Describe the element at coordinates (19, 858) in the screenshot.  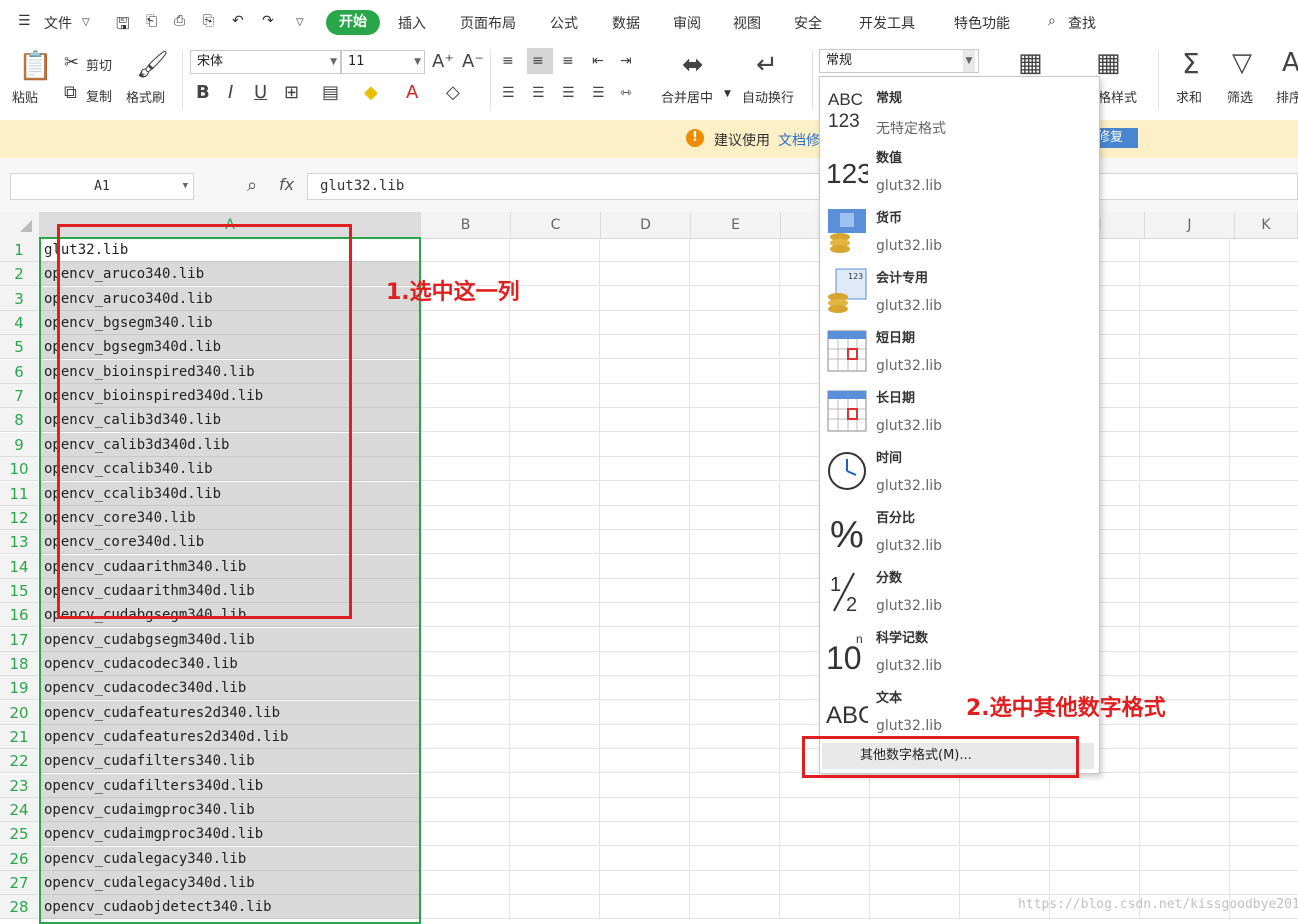
I see `row-number: 26` at that location.